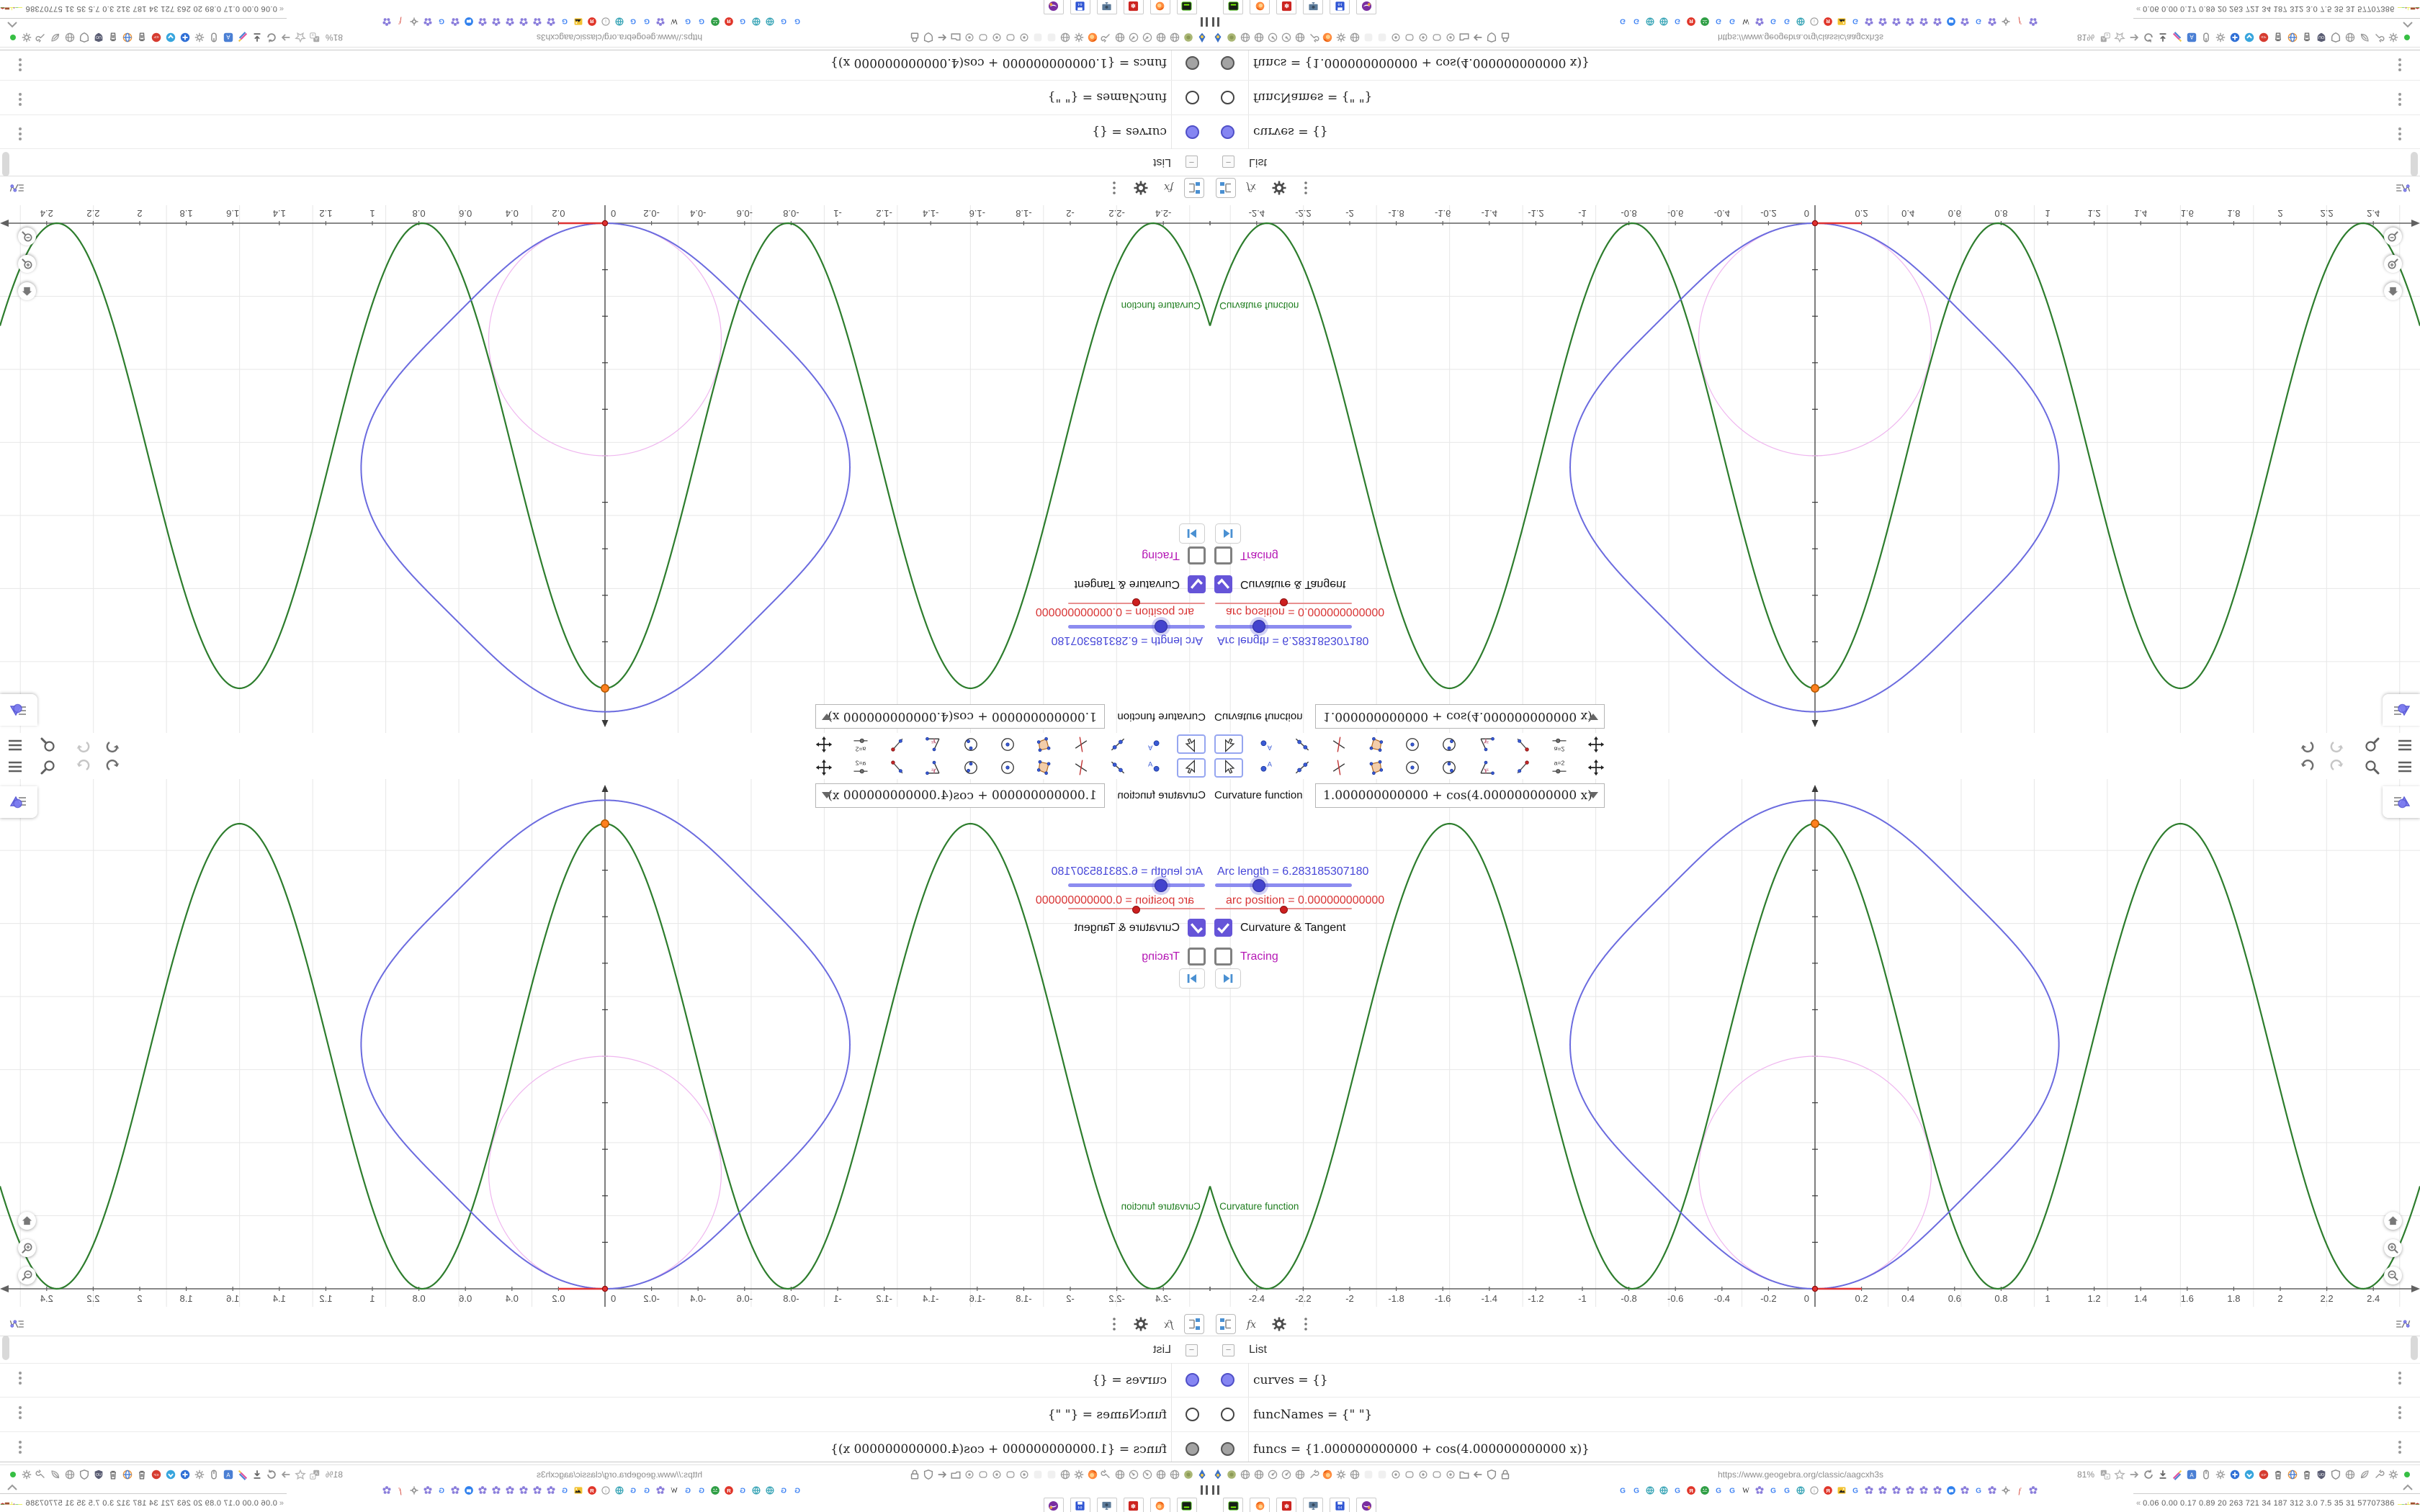  What do you see at coordinates (1505, 38) in the screenshot?
I see `extension-lock-icon` at bounding box center [1505, 38].